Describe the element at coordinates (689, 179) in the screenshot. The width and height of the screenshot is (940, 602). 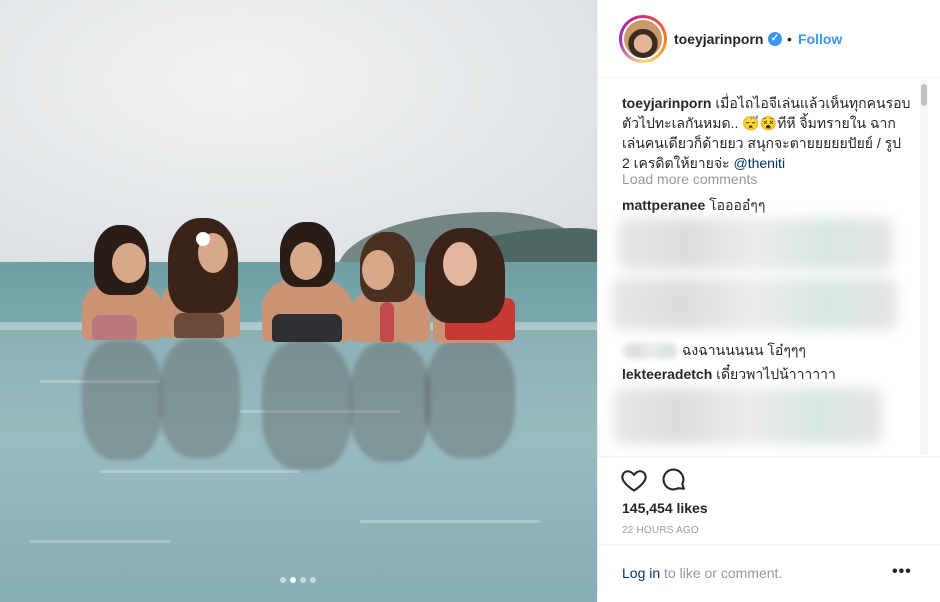
I see `load-more-comments-button: Load more comments` at that location.